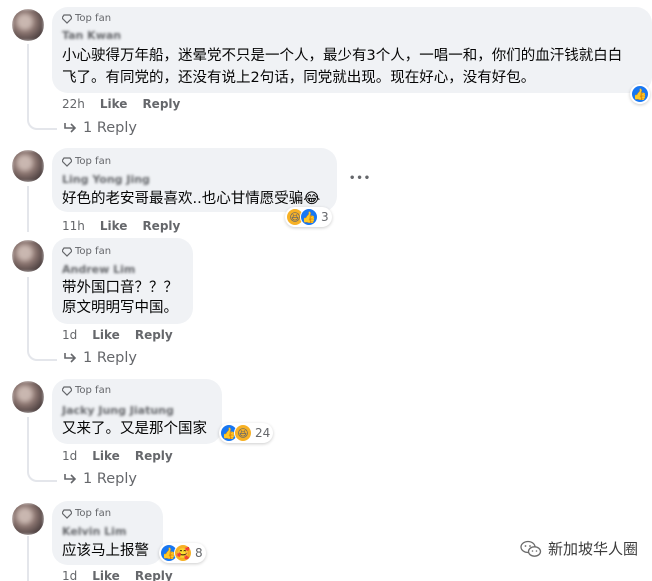 The width and height of the screenshot is (652, 581). What do you see at coordinates (105, 551) in the screenshot?
I see `comment-text-line: 应该马上报警` at bounding box center [105, 551].